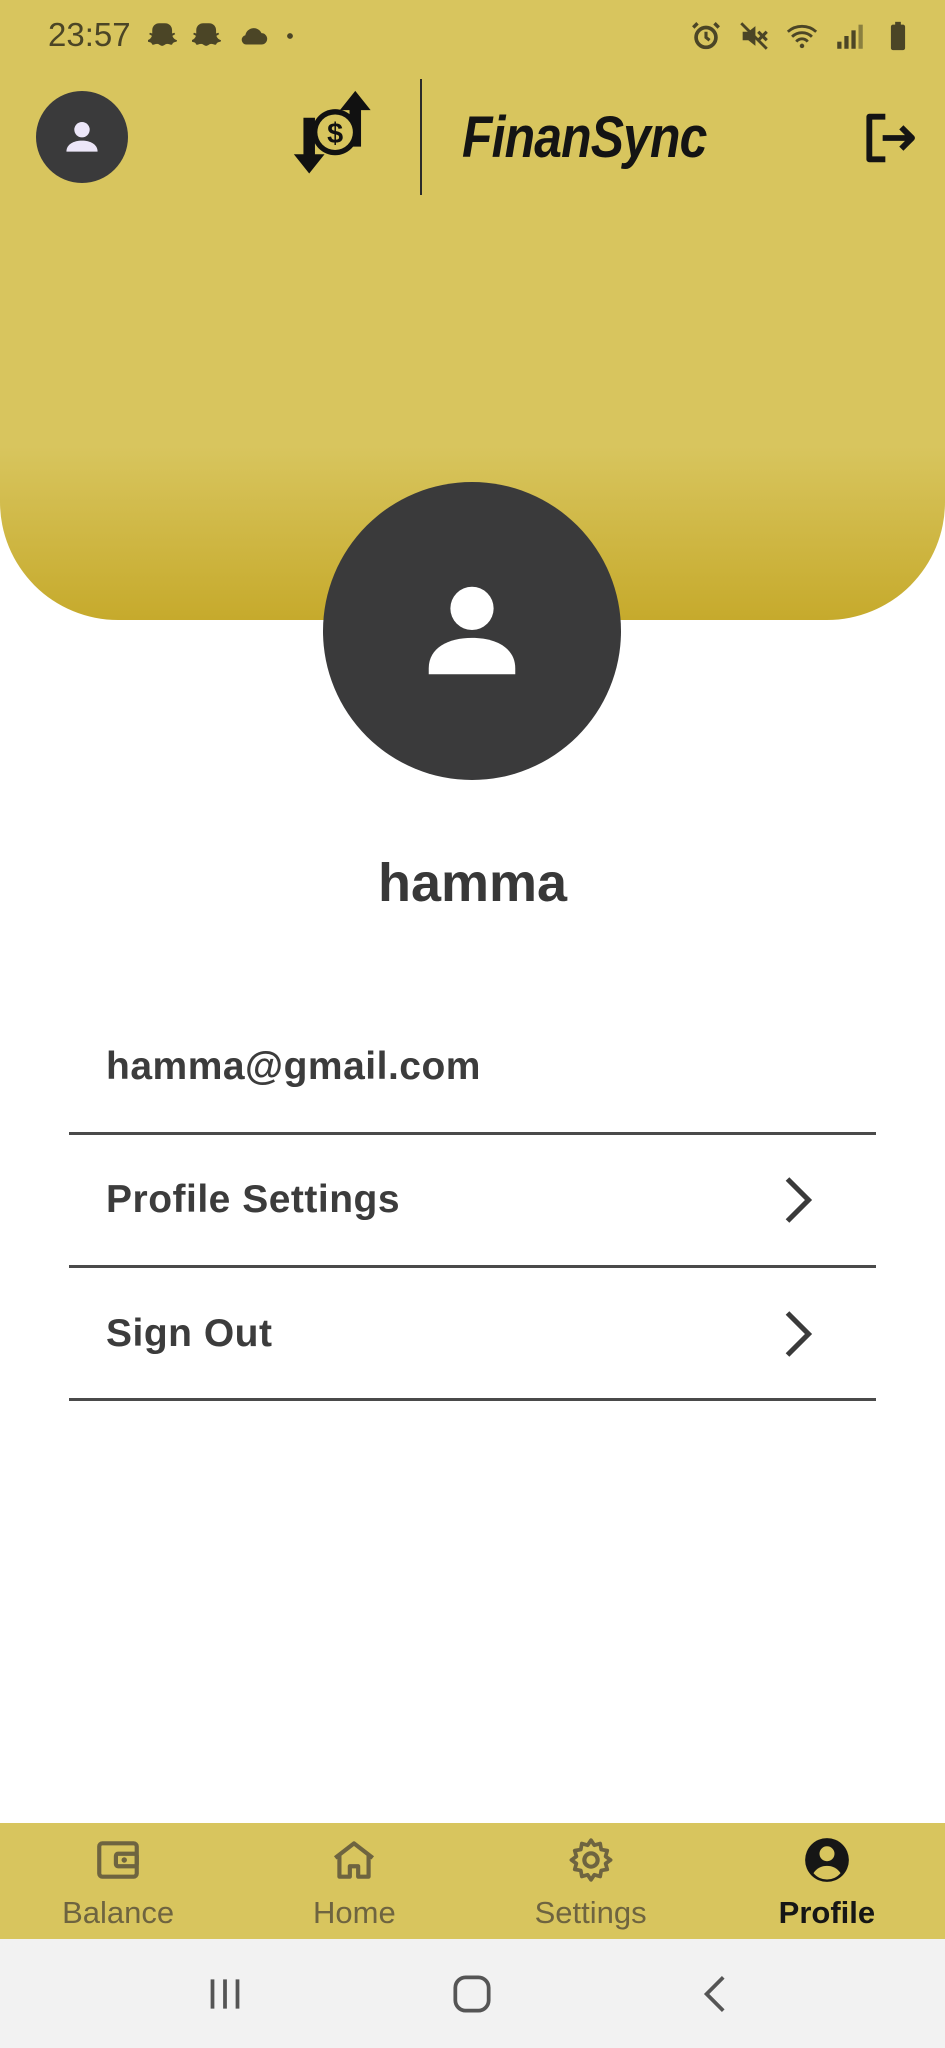 The height and width of the screenshot is (2048, 945). I want to click on logo-divider, so click(421, 137).